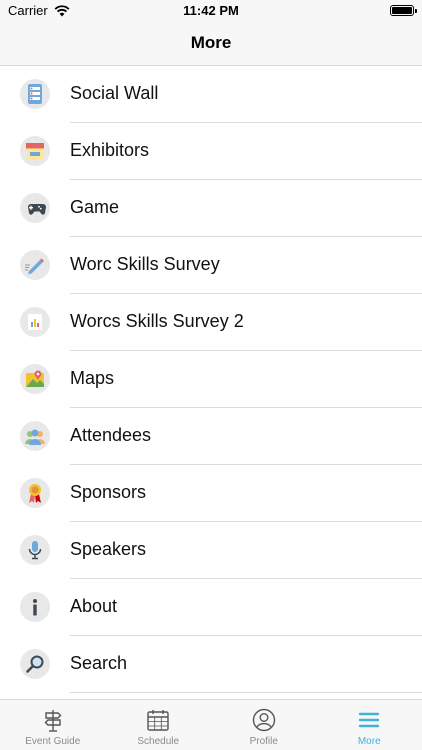 The image size is (422, 750). I want to click on menu-item-exhibitors: Exhibitors, so click(211, 151).